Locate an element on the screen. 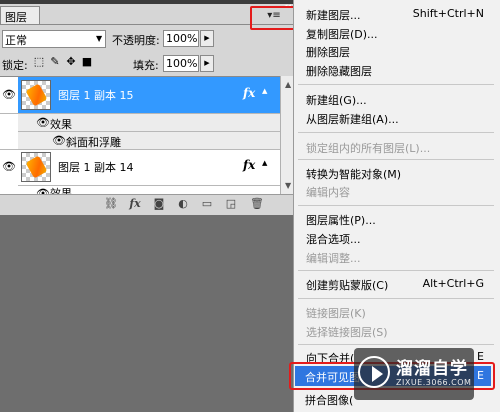 The image size is (500, 412). adjustment-layer-icon: ◐ is located at coordinates (183, 204).